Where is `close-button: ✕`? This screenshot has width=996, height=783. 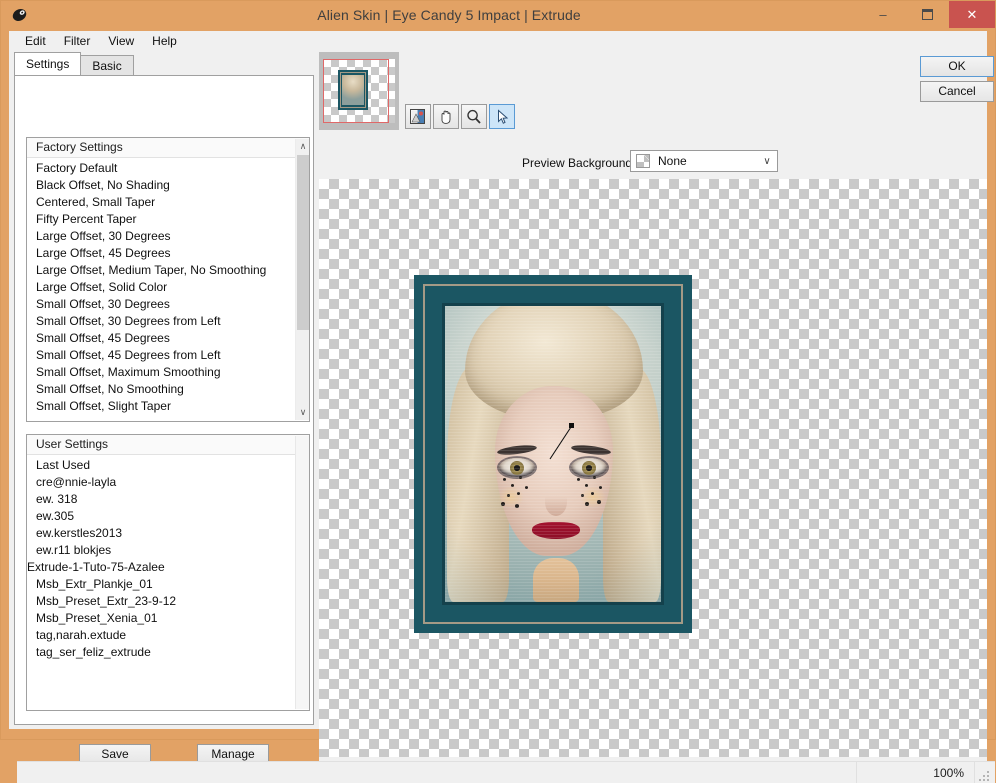
close-button: ✕ is located at coordinates (972, 14).